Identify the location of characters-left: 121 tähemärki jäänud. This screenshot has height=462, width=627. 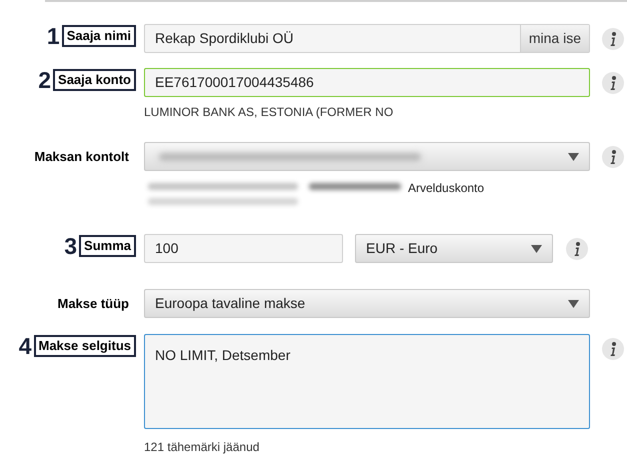
(202, 447).